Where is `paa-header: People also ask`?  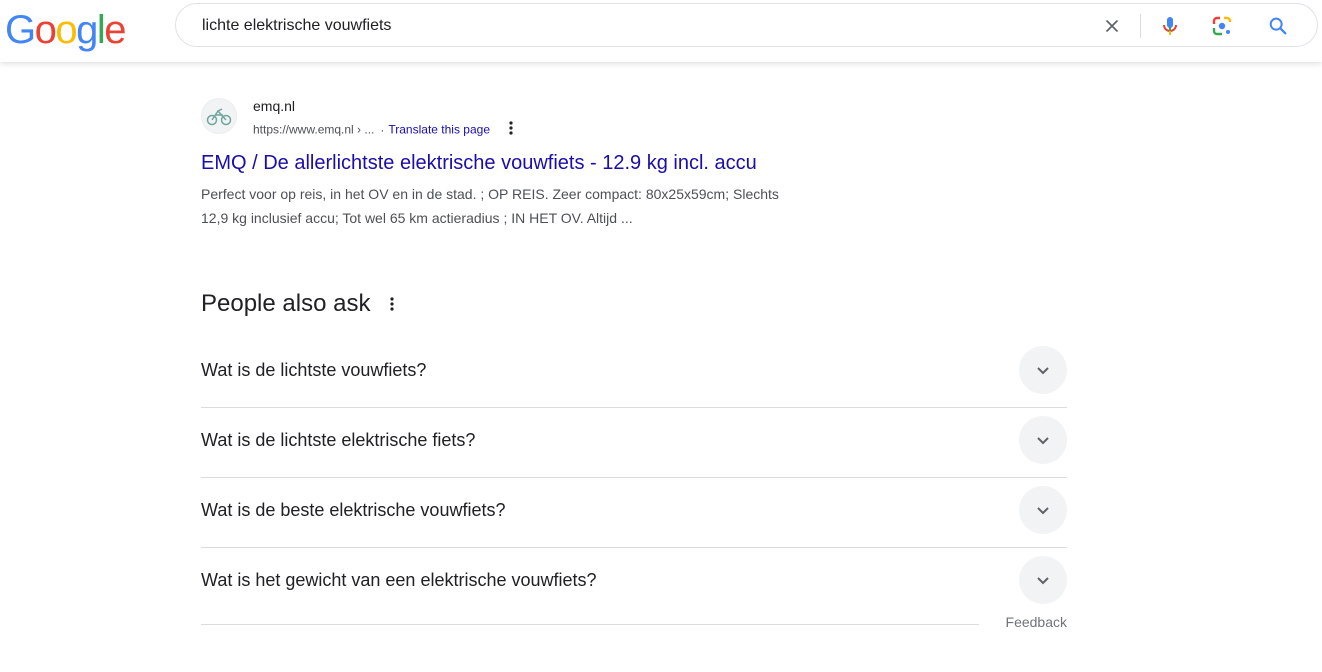
paa-header: People also ask is located at coordinates (634, 304).